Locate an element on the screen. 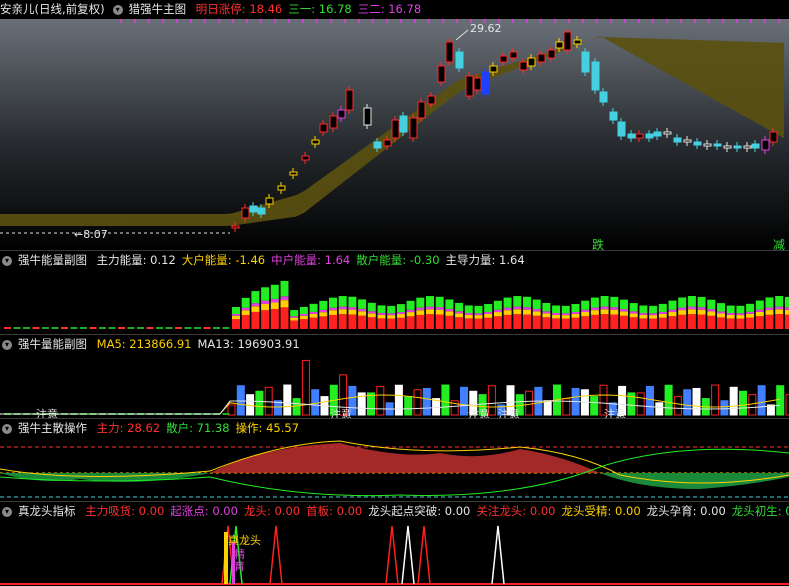 The height and width of the screenshot is (586, 789). indicator-item-label: 关注龙头: is located at coordinates (501, 511).